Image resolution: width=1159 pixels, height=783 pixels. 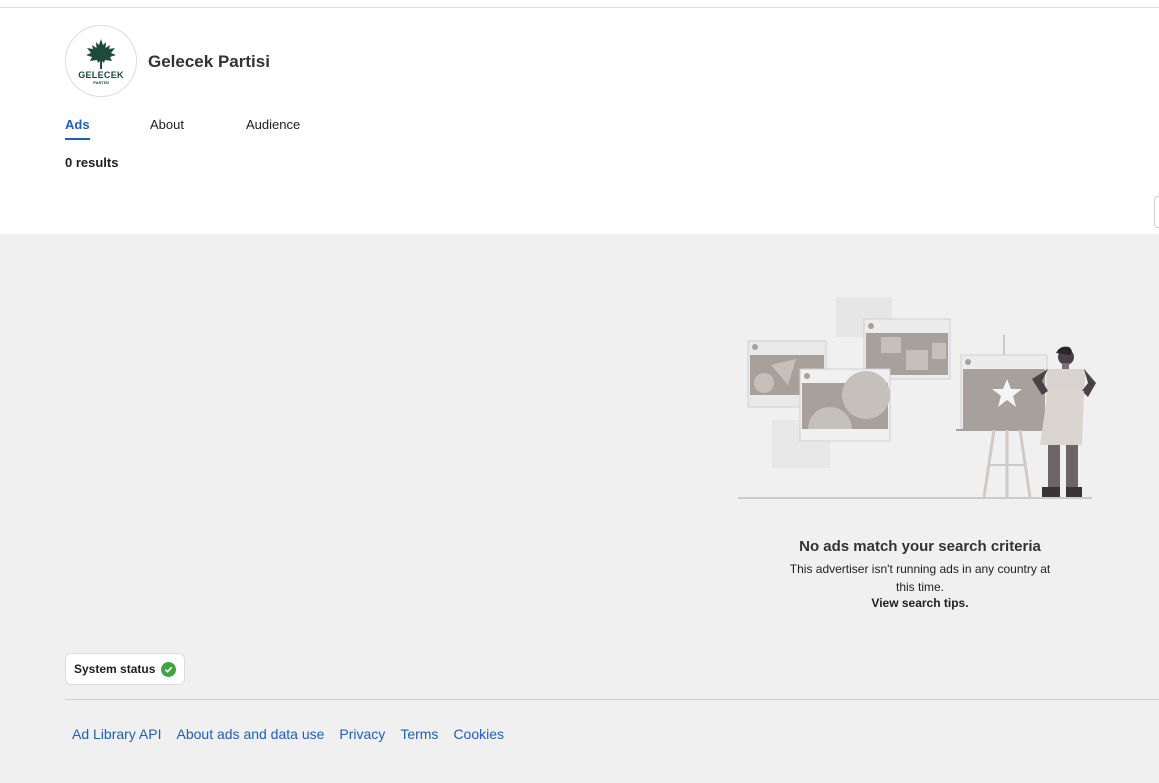 I want to click on empty-state-title: No ads match your search criteria, so click(x=920, y=546).